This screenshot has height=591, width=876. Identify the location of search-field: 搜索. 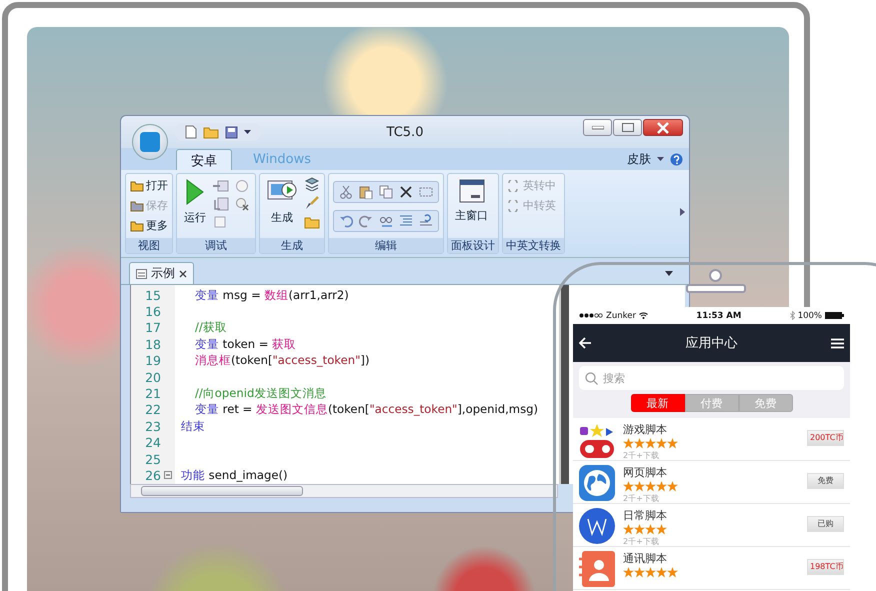
(711, 378).